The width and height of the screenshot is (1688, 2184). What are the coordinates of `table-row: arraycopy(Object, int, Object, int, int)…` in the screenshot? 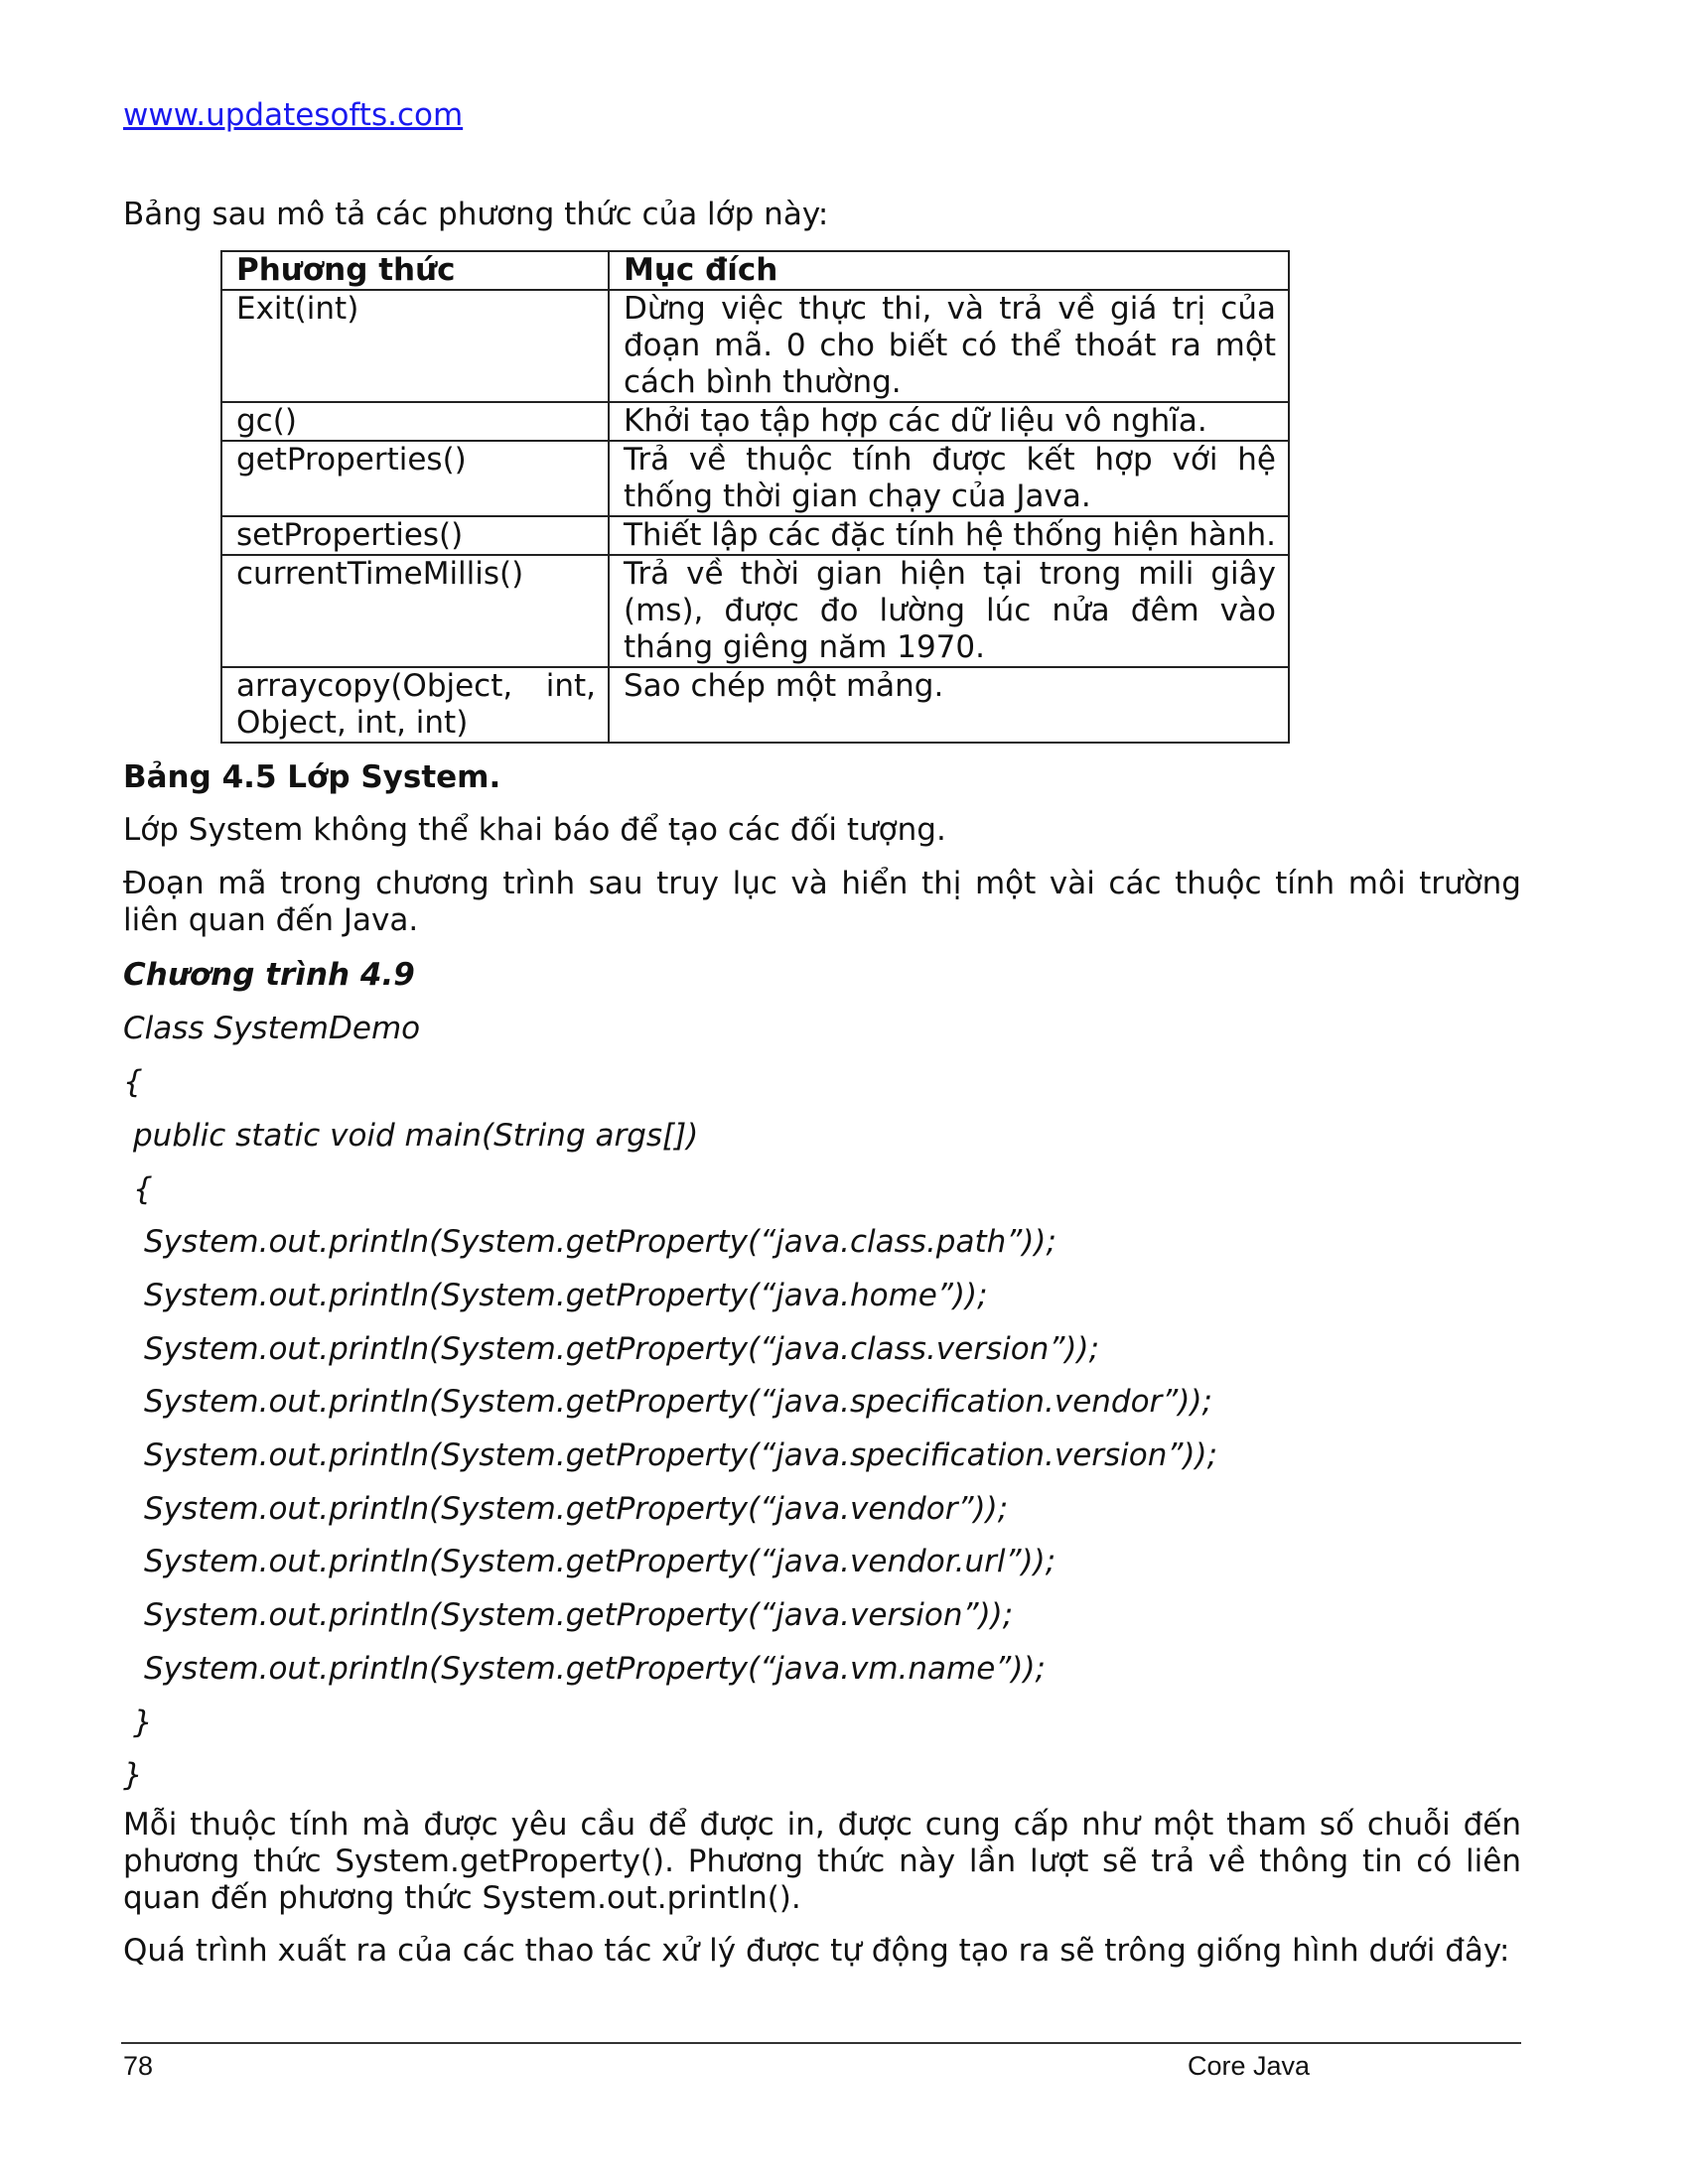 It's located at (755, 705).